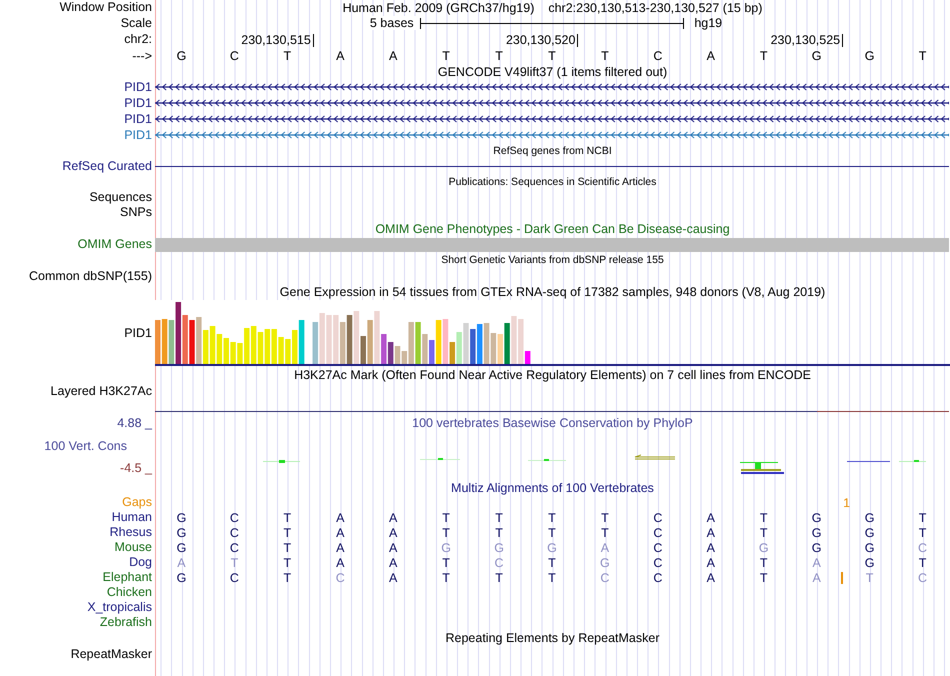 The width and height of the screenshot is (950, 676). I want to click on track-label: Layered H3K27Ac, so click(101, 391).